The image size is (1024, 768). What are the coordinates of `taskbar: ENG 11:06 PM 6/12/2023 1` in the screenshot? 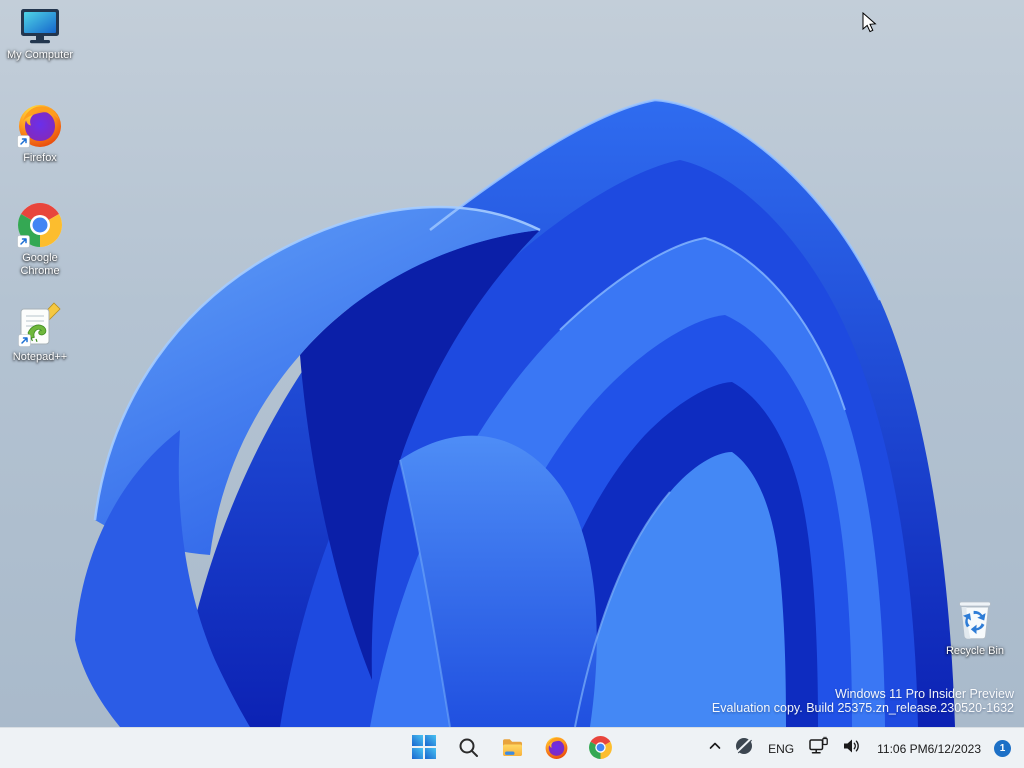 It's located at (512, 747).